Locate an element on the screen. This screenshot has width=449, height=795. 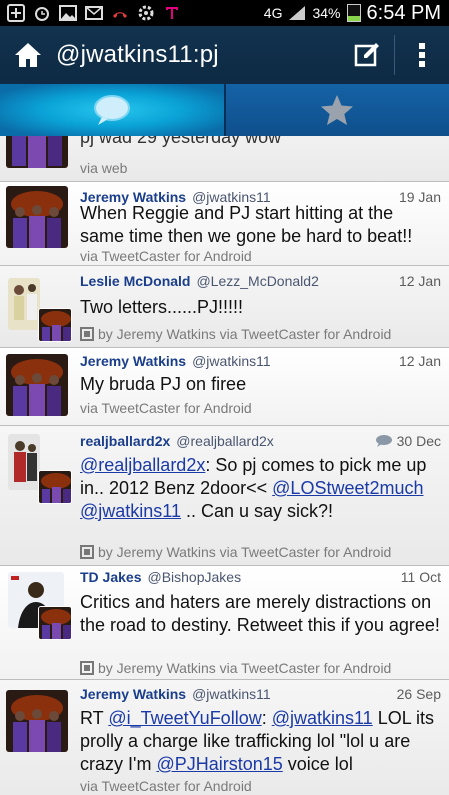
tweet-item: pj wad 29 yesterday wow via web is located at coordinates (224, 159).